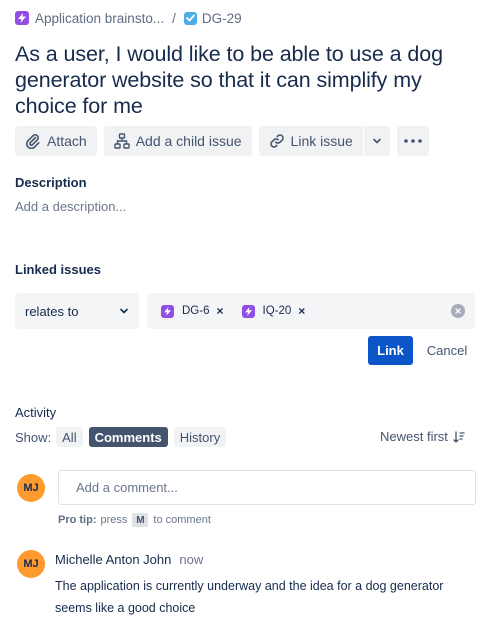  I want to click on sort-order-button: Newest first, so click(422, 436).